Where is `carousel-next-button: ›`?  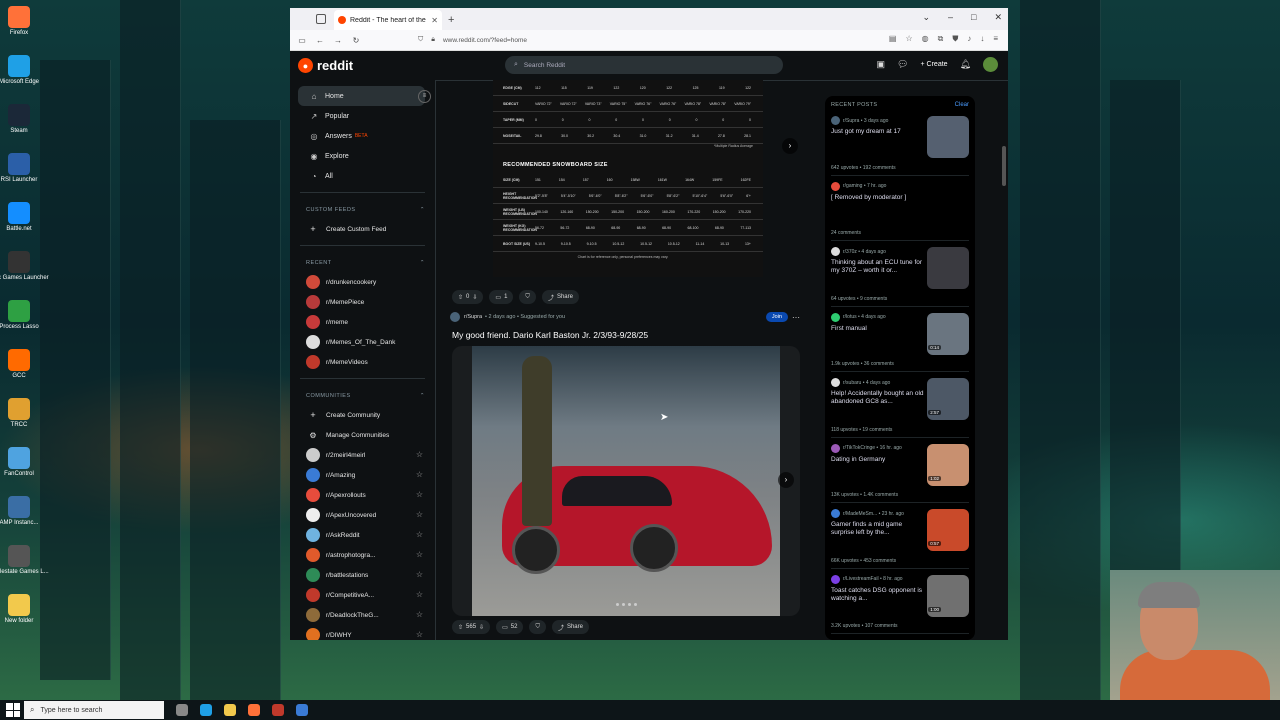 carousel-next-button: › is located at coordinates (790, 146).